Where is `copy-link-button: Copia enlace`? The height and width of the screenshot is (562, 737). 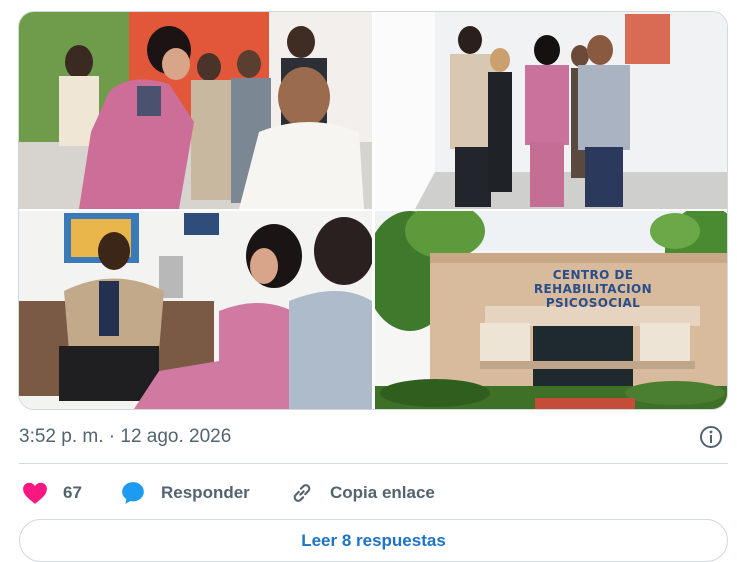
copy-link-button: Copia enlace is located at coordinates (361, 493).